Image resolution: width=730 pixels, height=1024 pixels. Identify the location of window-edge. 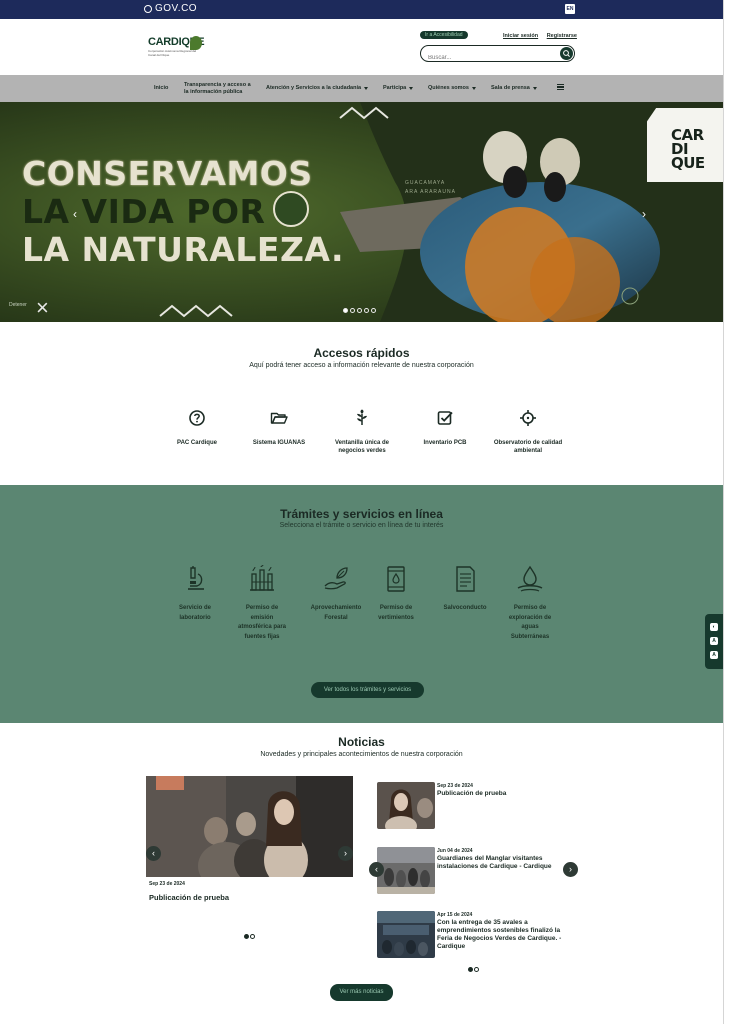
(726, 512).